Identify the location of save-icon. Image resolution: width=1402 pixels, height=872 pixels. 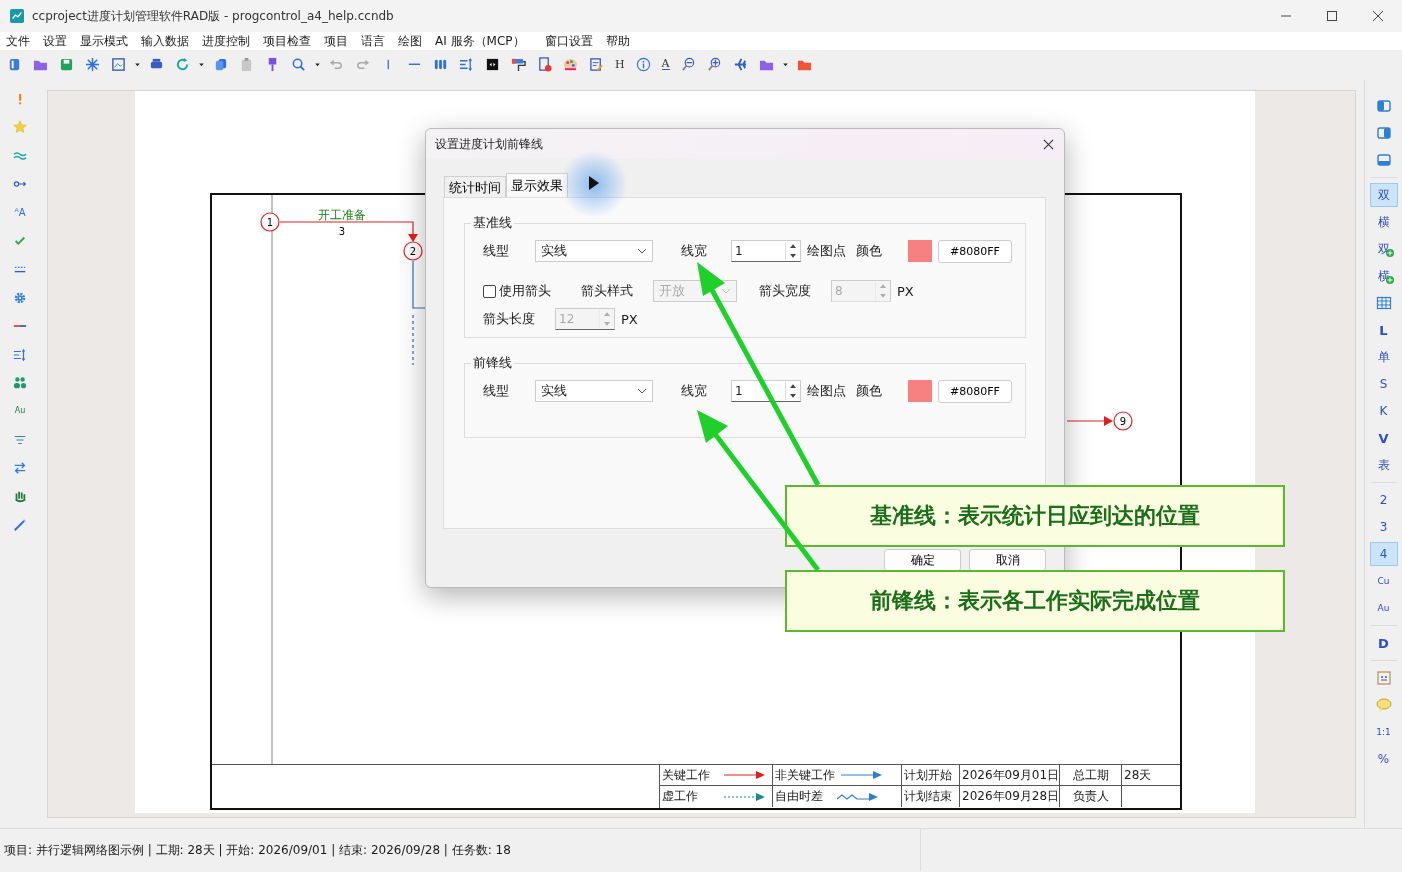
(66, 64).